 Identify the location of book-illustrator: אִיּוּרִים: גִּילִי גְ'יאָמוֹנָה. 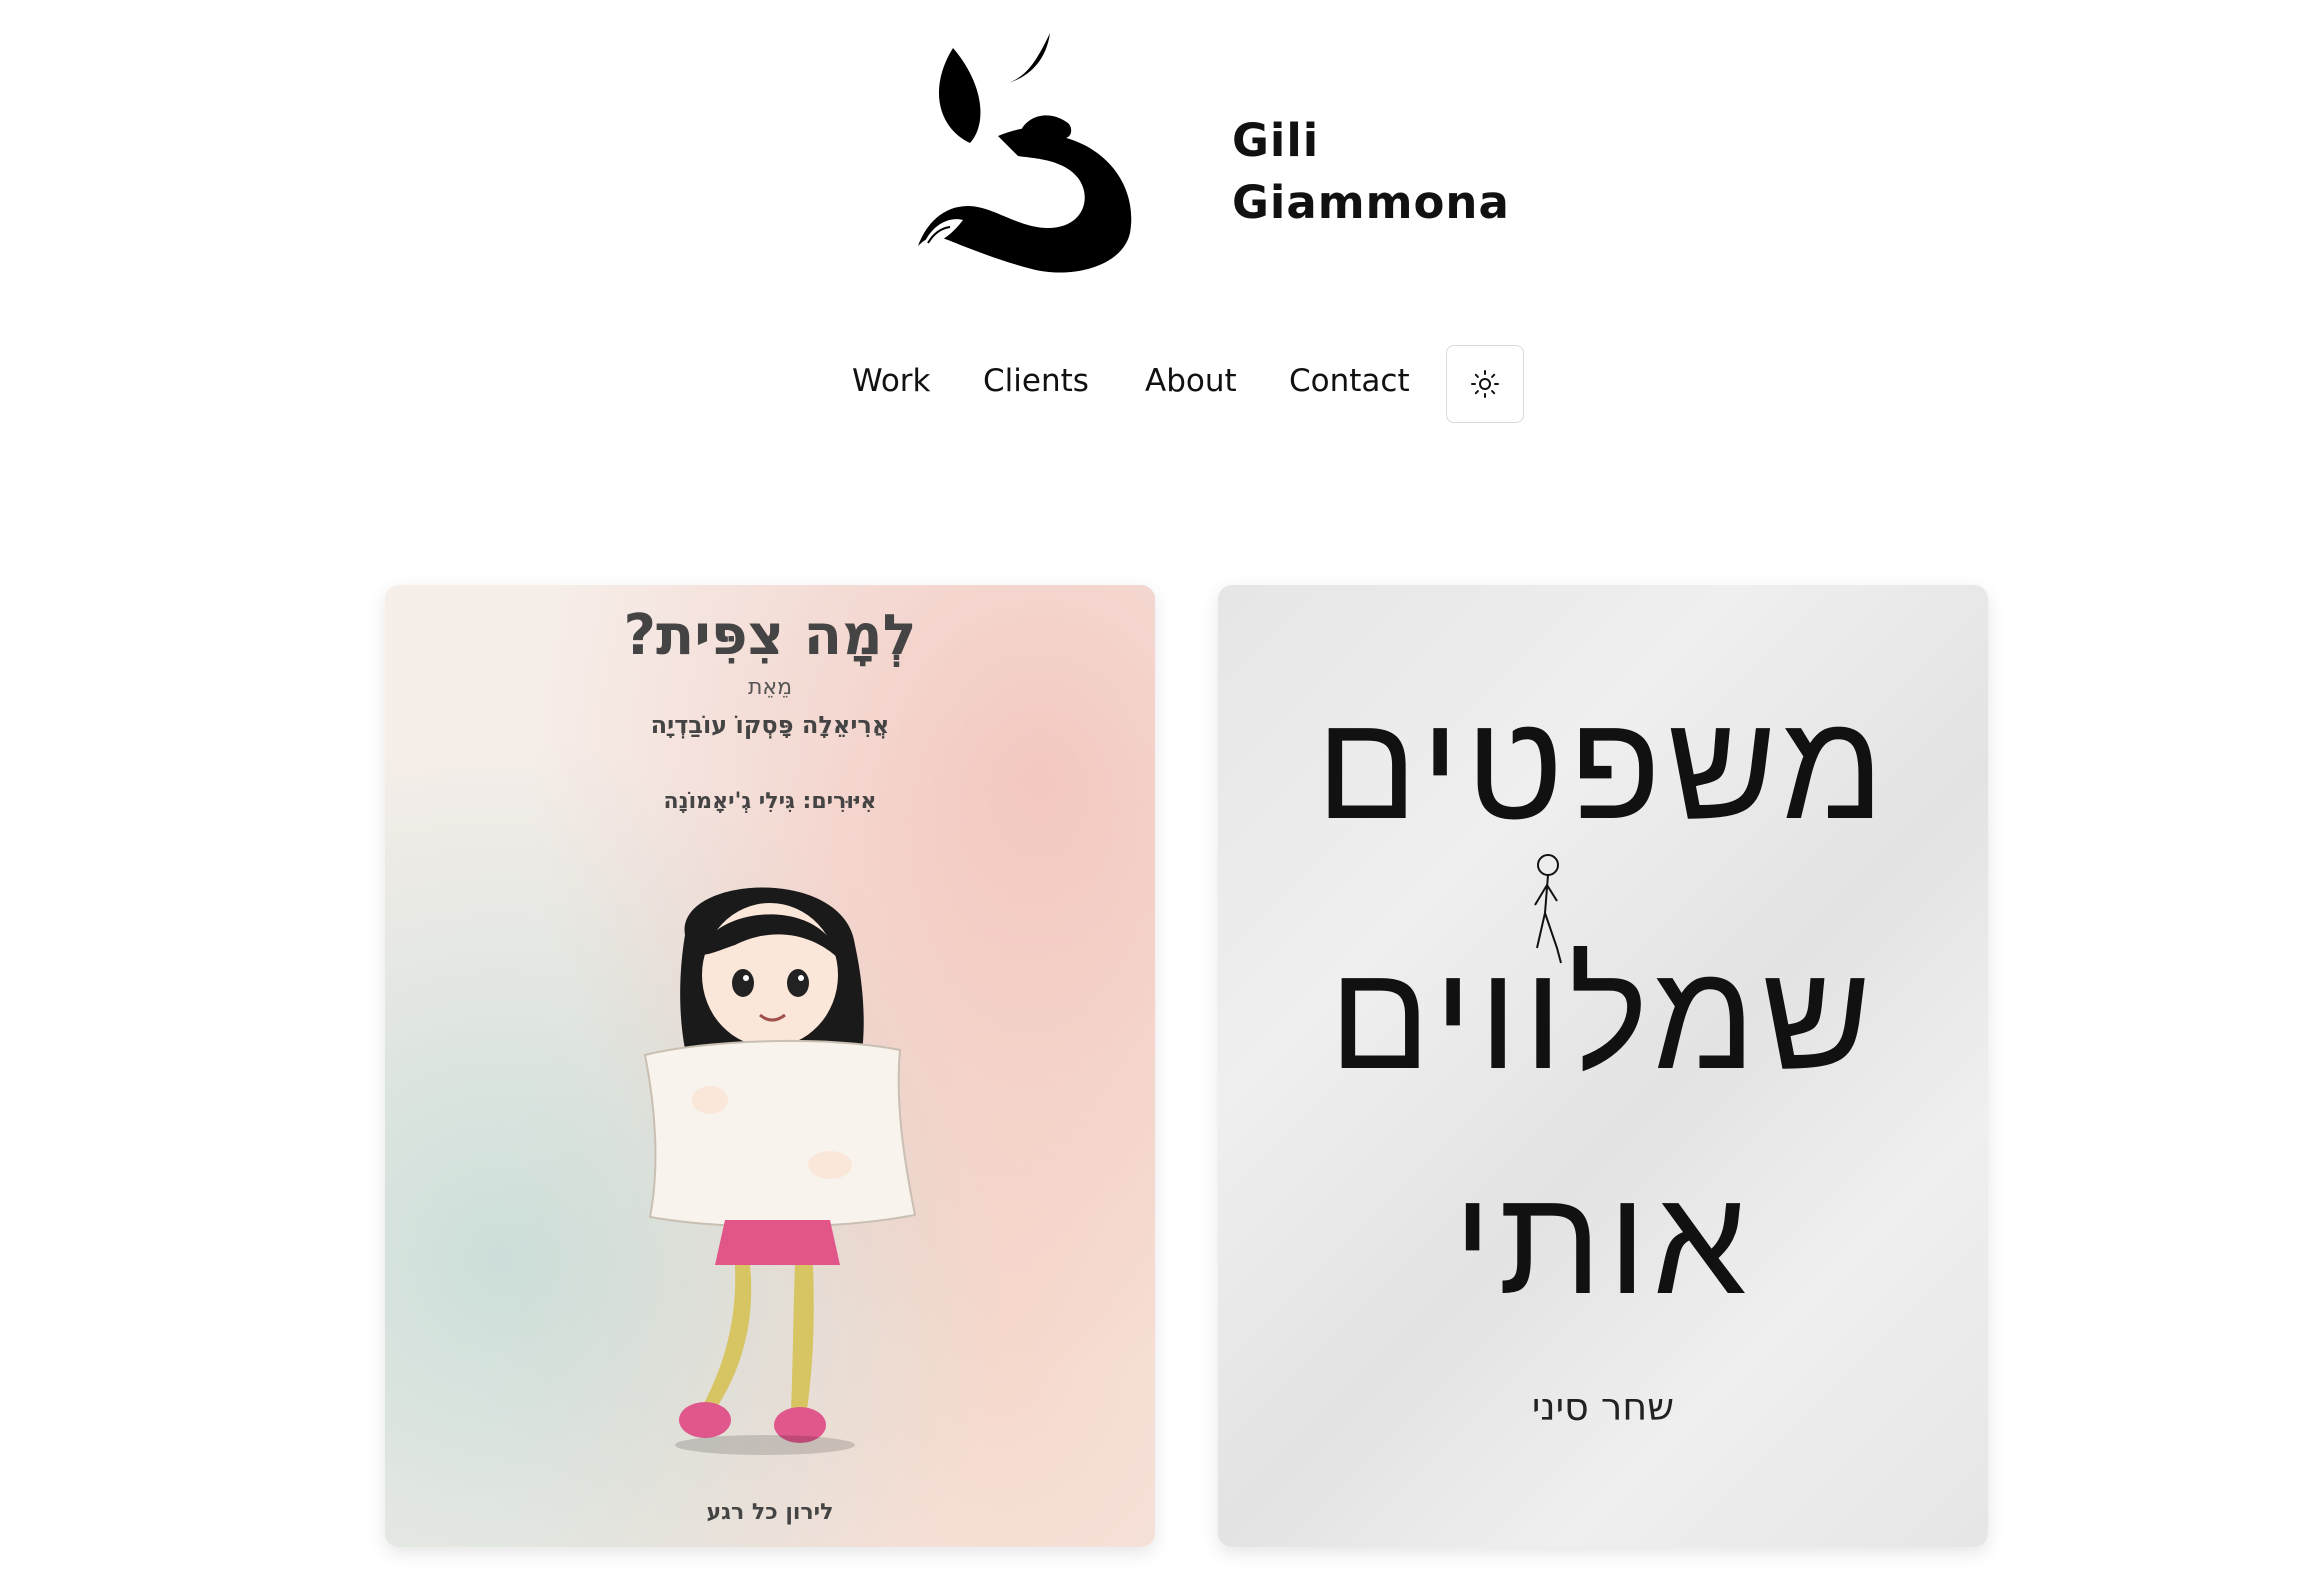
(770, 801).